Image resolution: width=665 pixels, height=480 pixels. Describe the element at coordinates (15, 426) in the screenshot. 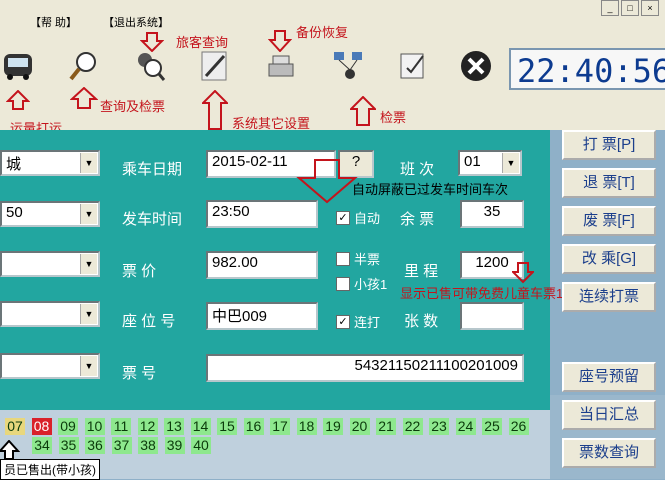

I see `seat-07: 07` at that location.